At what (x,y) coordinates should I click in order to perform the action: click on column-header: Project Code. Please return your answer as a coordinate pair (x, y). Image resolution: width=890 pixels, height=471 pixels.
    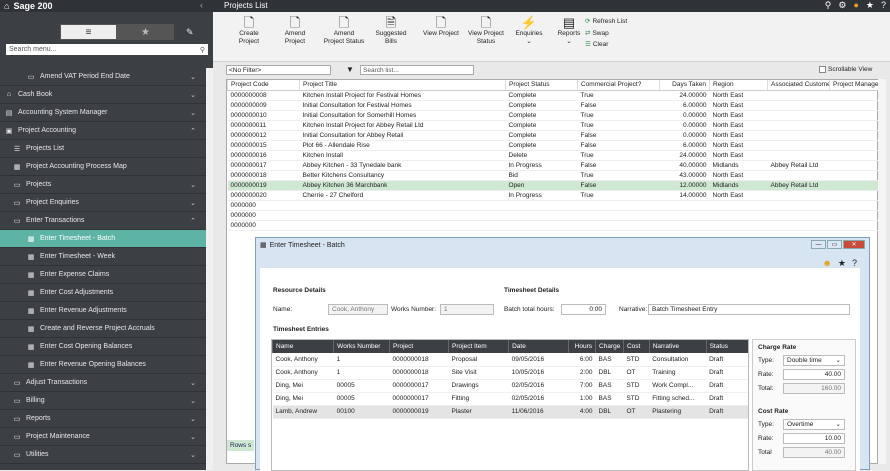
    Looking at the image, I should click on (263, 85).